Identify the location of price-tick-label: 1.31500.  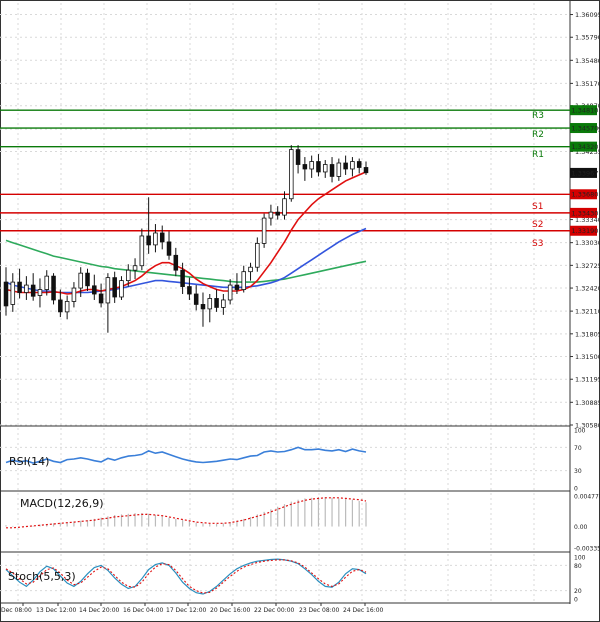
(587, 357).